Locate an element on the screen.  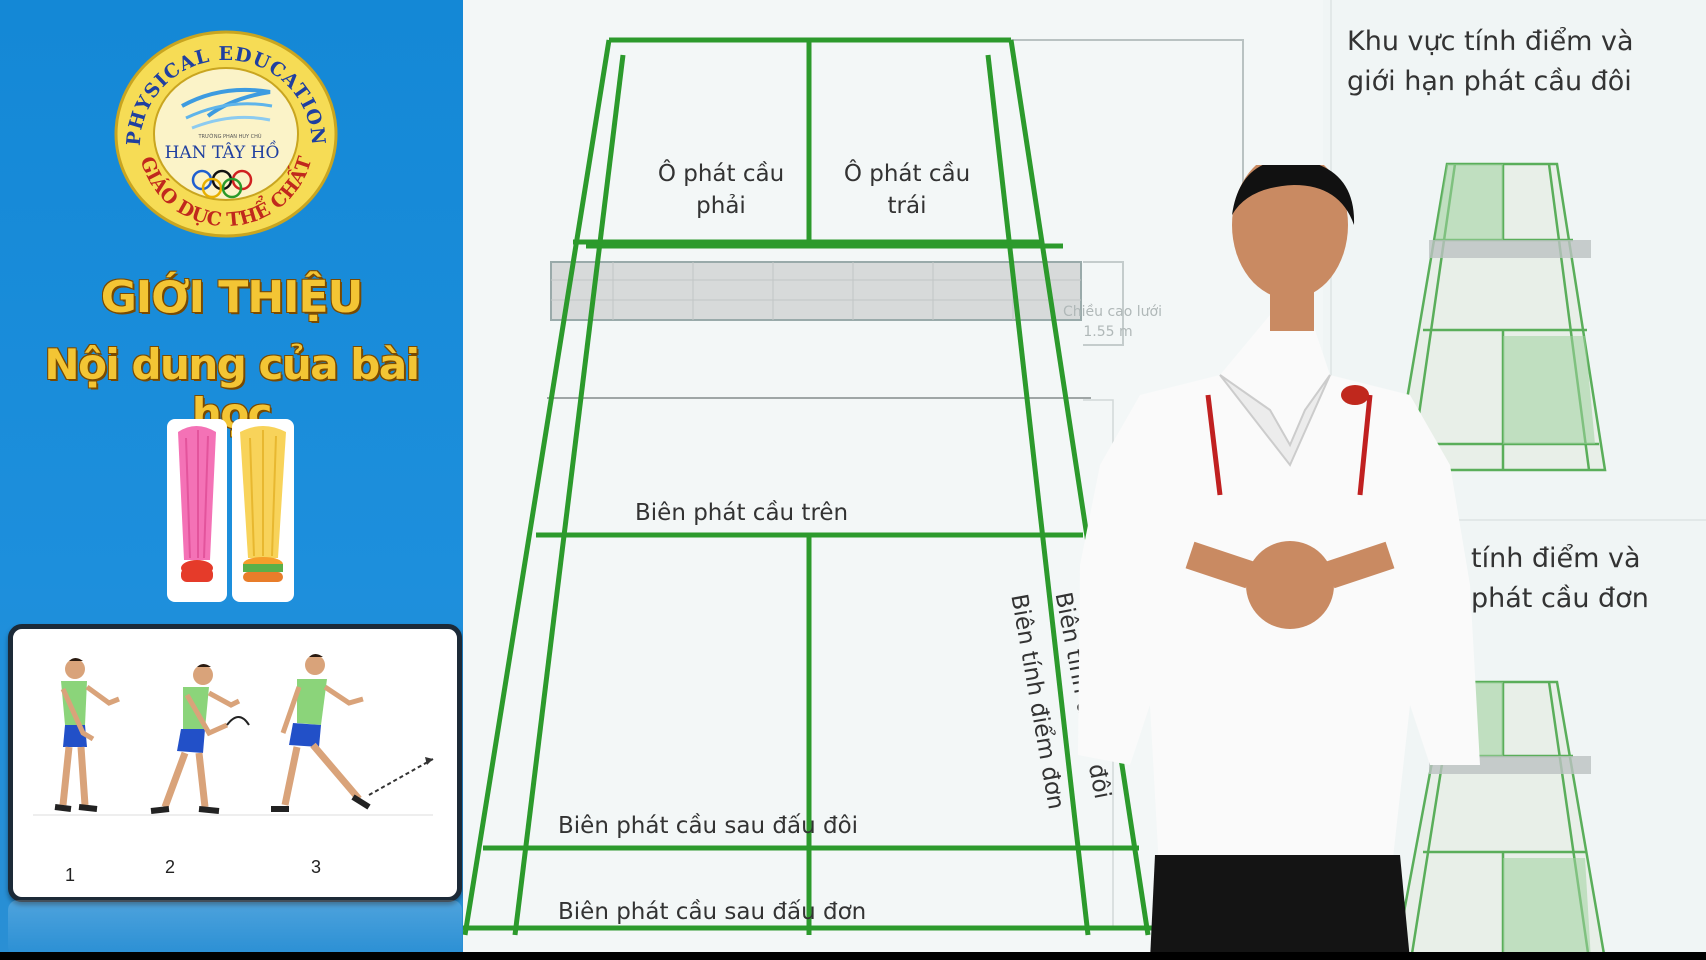
step-3-label: 3 is located at coordinates (316, 867).